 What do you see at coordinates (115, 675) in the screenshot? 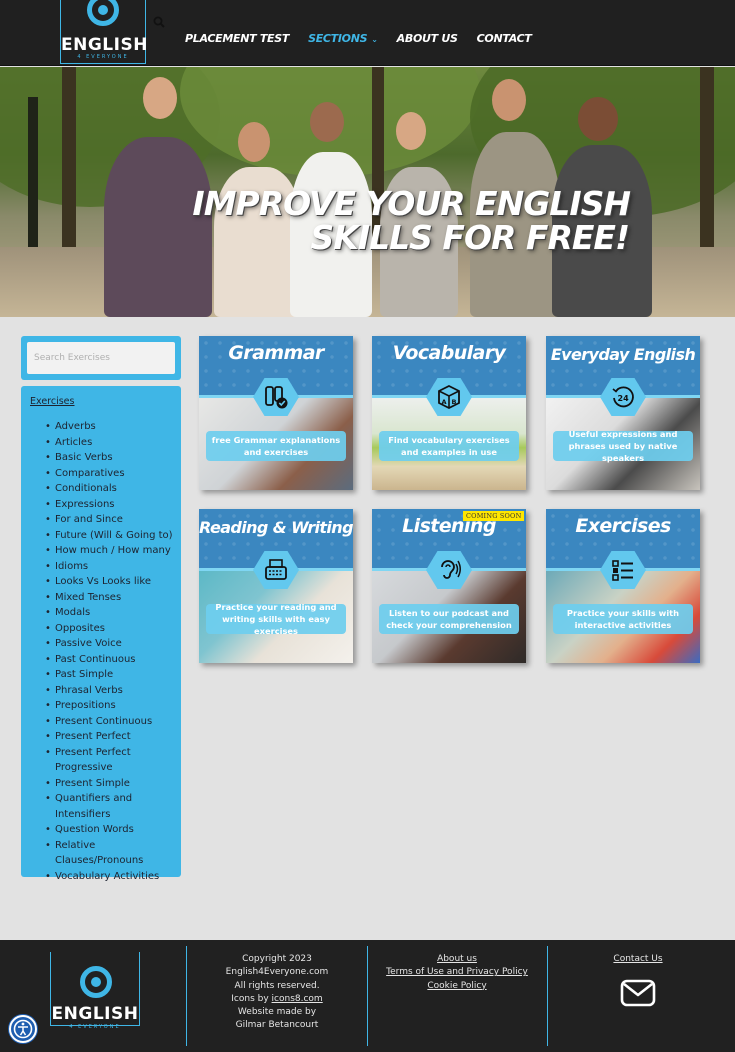
I see `exercise-link-past-simple: Past Simple` at bounding box center [115, 675].